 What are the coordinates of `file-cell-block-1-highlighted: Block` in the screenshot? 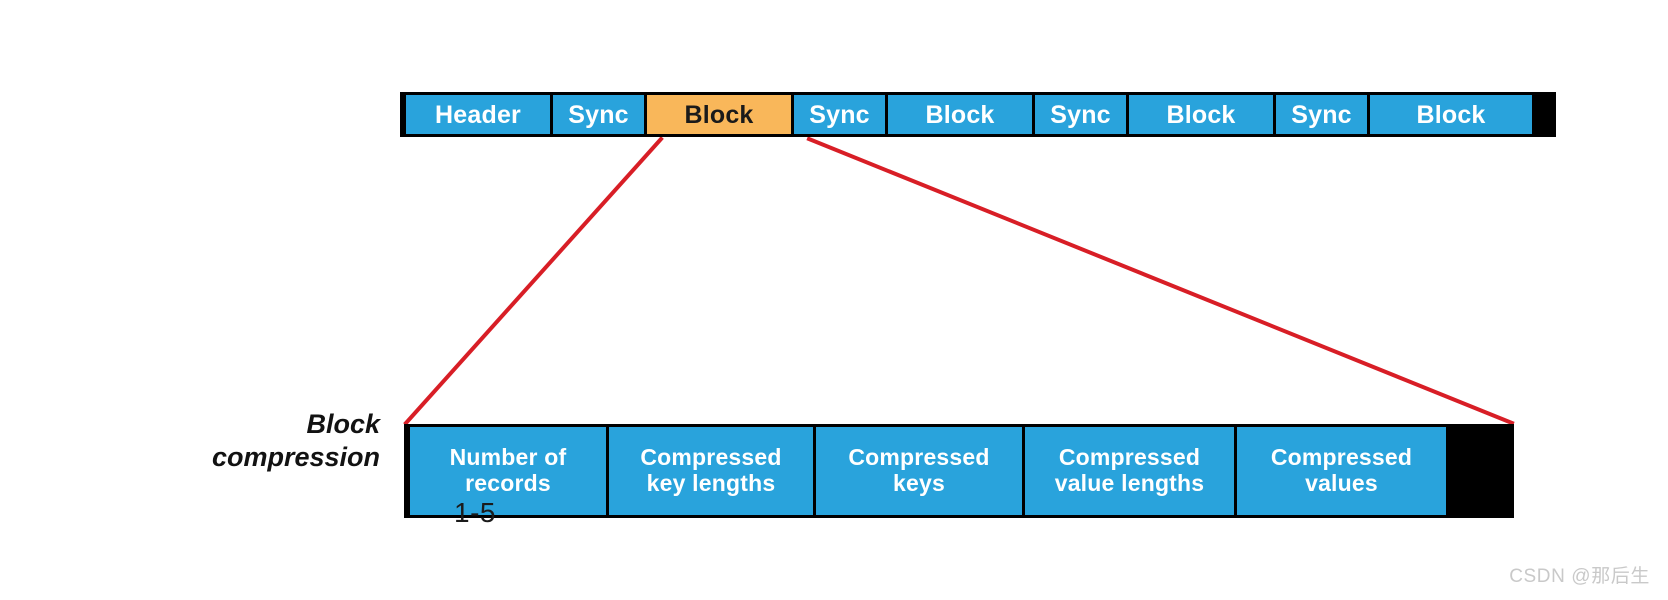 It's located at (719, 114).